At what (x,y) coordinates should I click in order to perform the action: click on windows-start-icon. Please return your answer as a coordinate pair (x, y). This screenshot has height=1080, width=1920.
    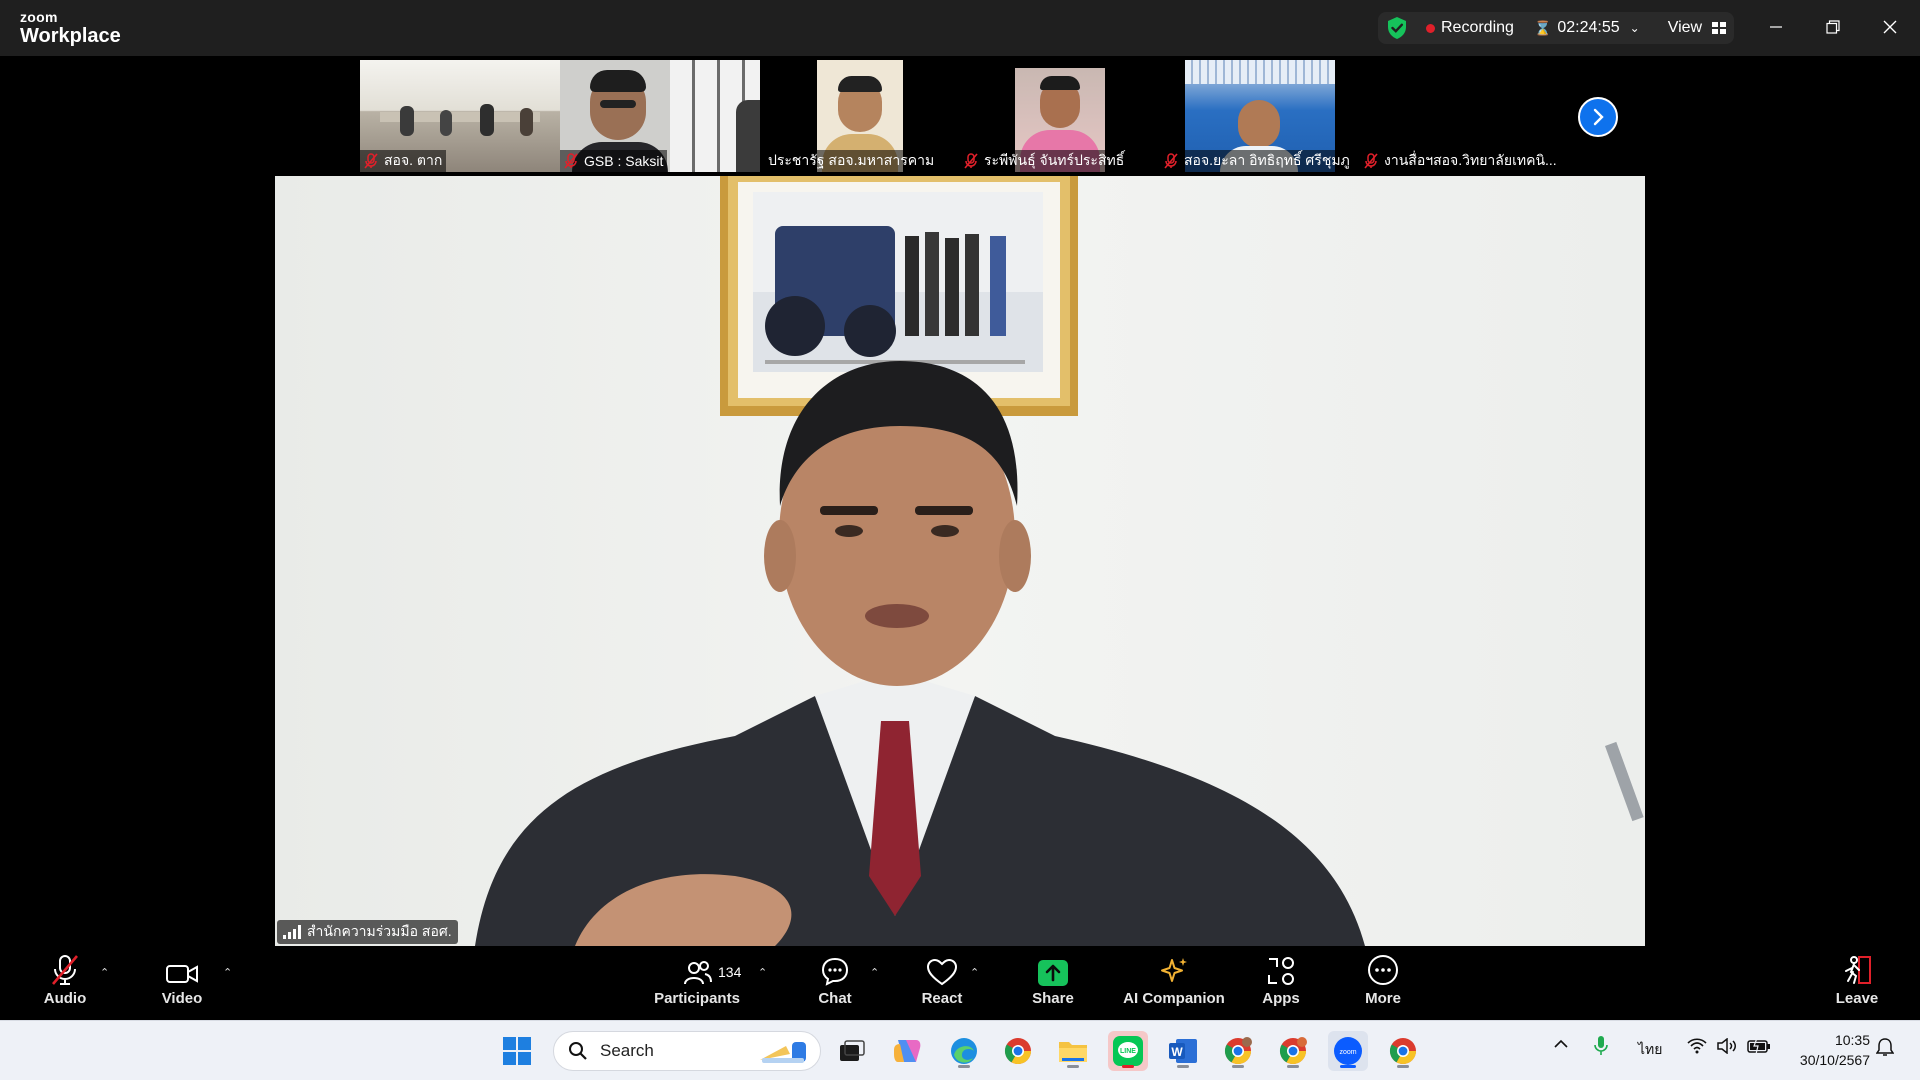
    Looking at the image, I should click on (517, 1051).